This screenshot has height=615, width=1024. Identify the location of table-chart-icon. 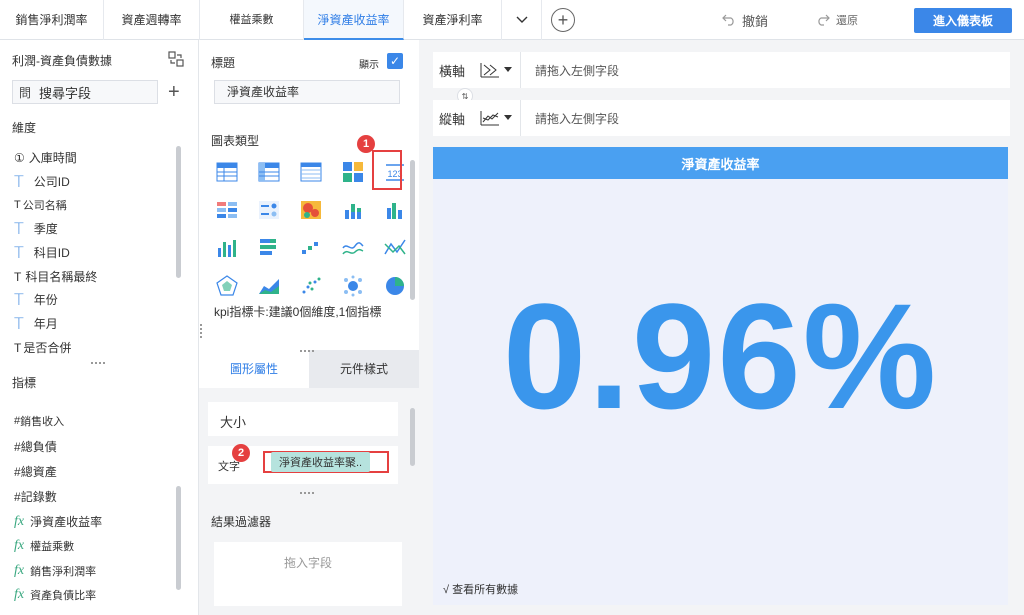
(227, 172).